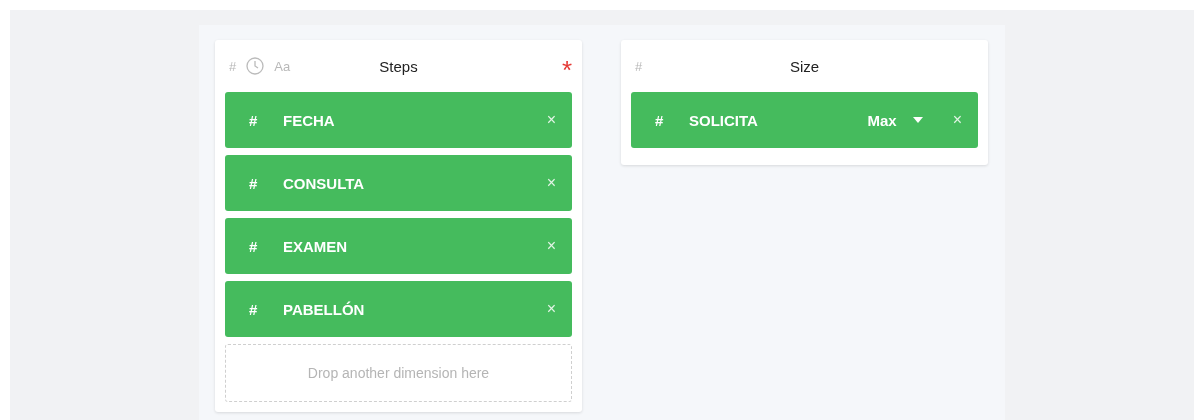 This screenshot has height=420, width=1204. What do you see at coordinates (398, 309) in the screenshot?
I see `field-pill: # PABELLÓN ×` at bounding box center [398, 309].